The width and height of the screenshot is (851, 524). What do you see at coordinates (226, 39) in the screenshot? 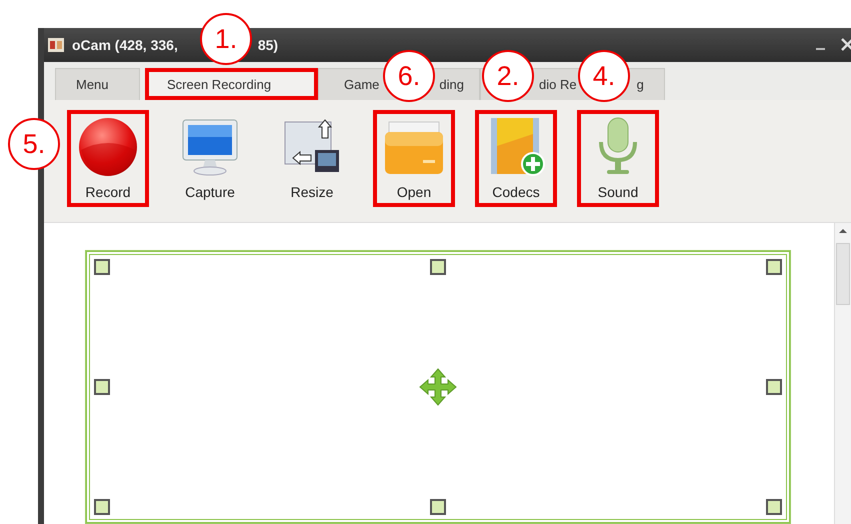
I see `callout-tooltip: 1.` at bounding box center [226, 39].